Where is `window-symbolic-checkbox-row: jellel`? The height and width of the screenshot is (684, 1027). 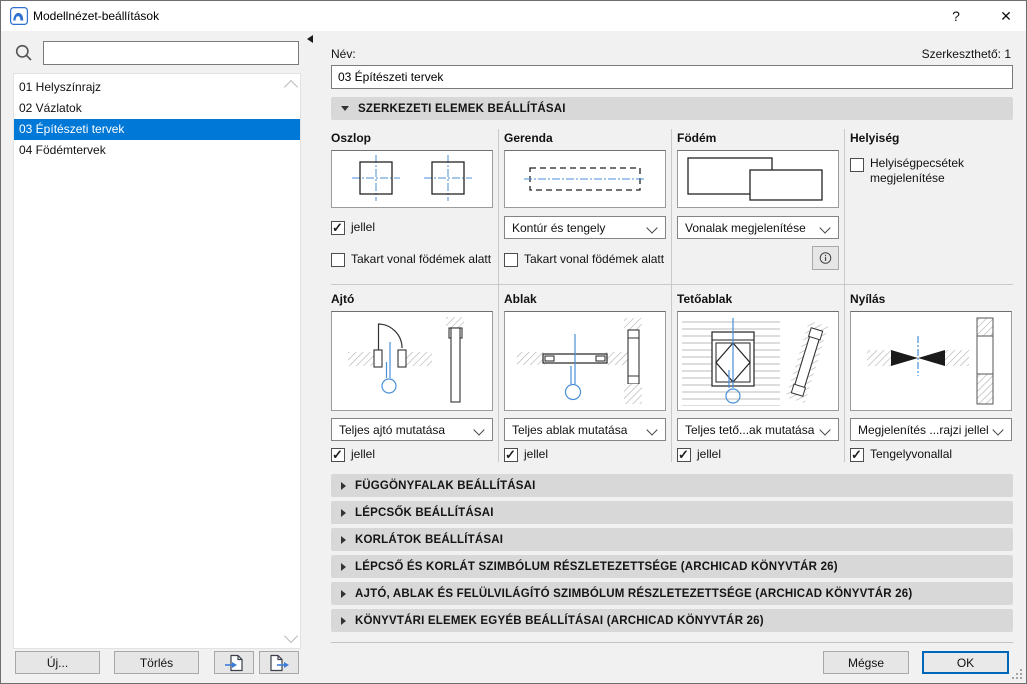 window-symbolic-checkbox-row: jellel is located at coordinates (526, 455).